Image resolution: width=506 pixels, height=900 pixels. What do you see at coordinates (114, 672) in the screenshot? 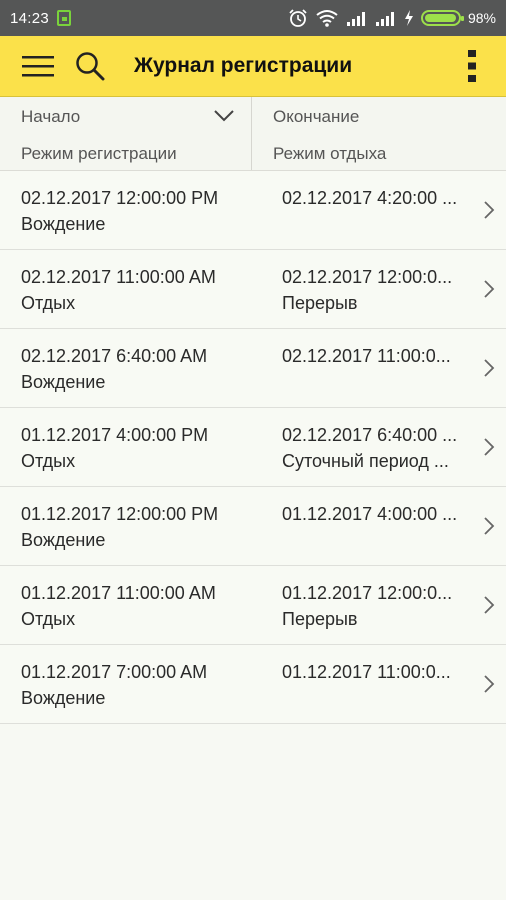
I see `row-start-time: 01.12.2017 7:00:00 AM` at bounding box center [114, 672].